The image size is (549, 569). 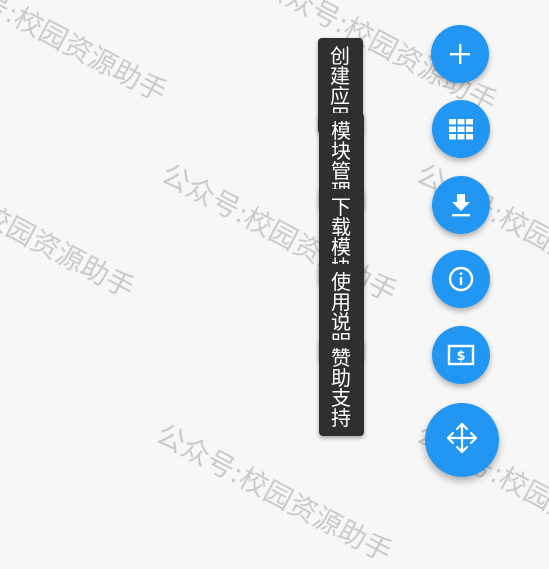 I want to click on watermark-center: 公众号:校园资源助手, so click(x=279, y=233).